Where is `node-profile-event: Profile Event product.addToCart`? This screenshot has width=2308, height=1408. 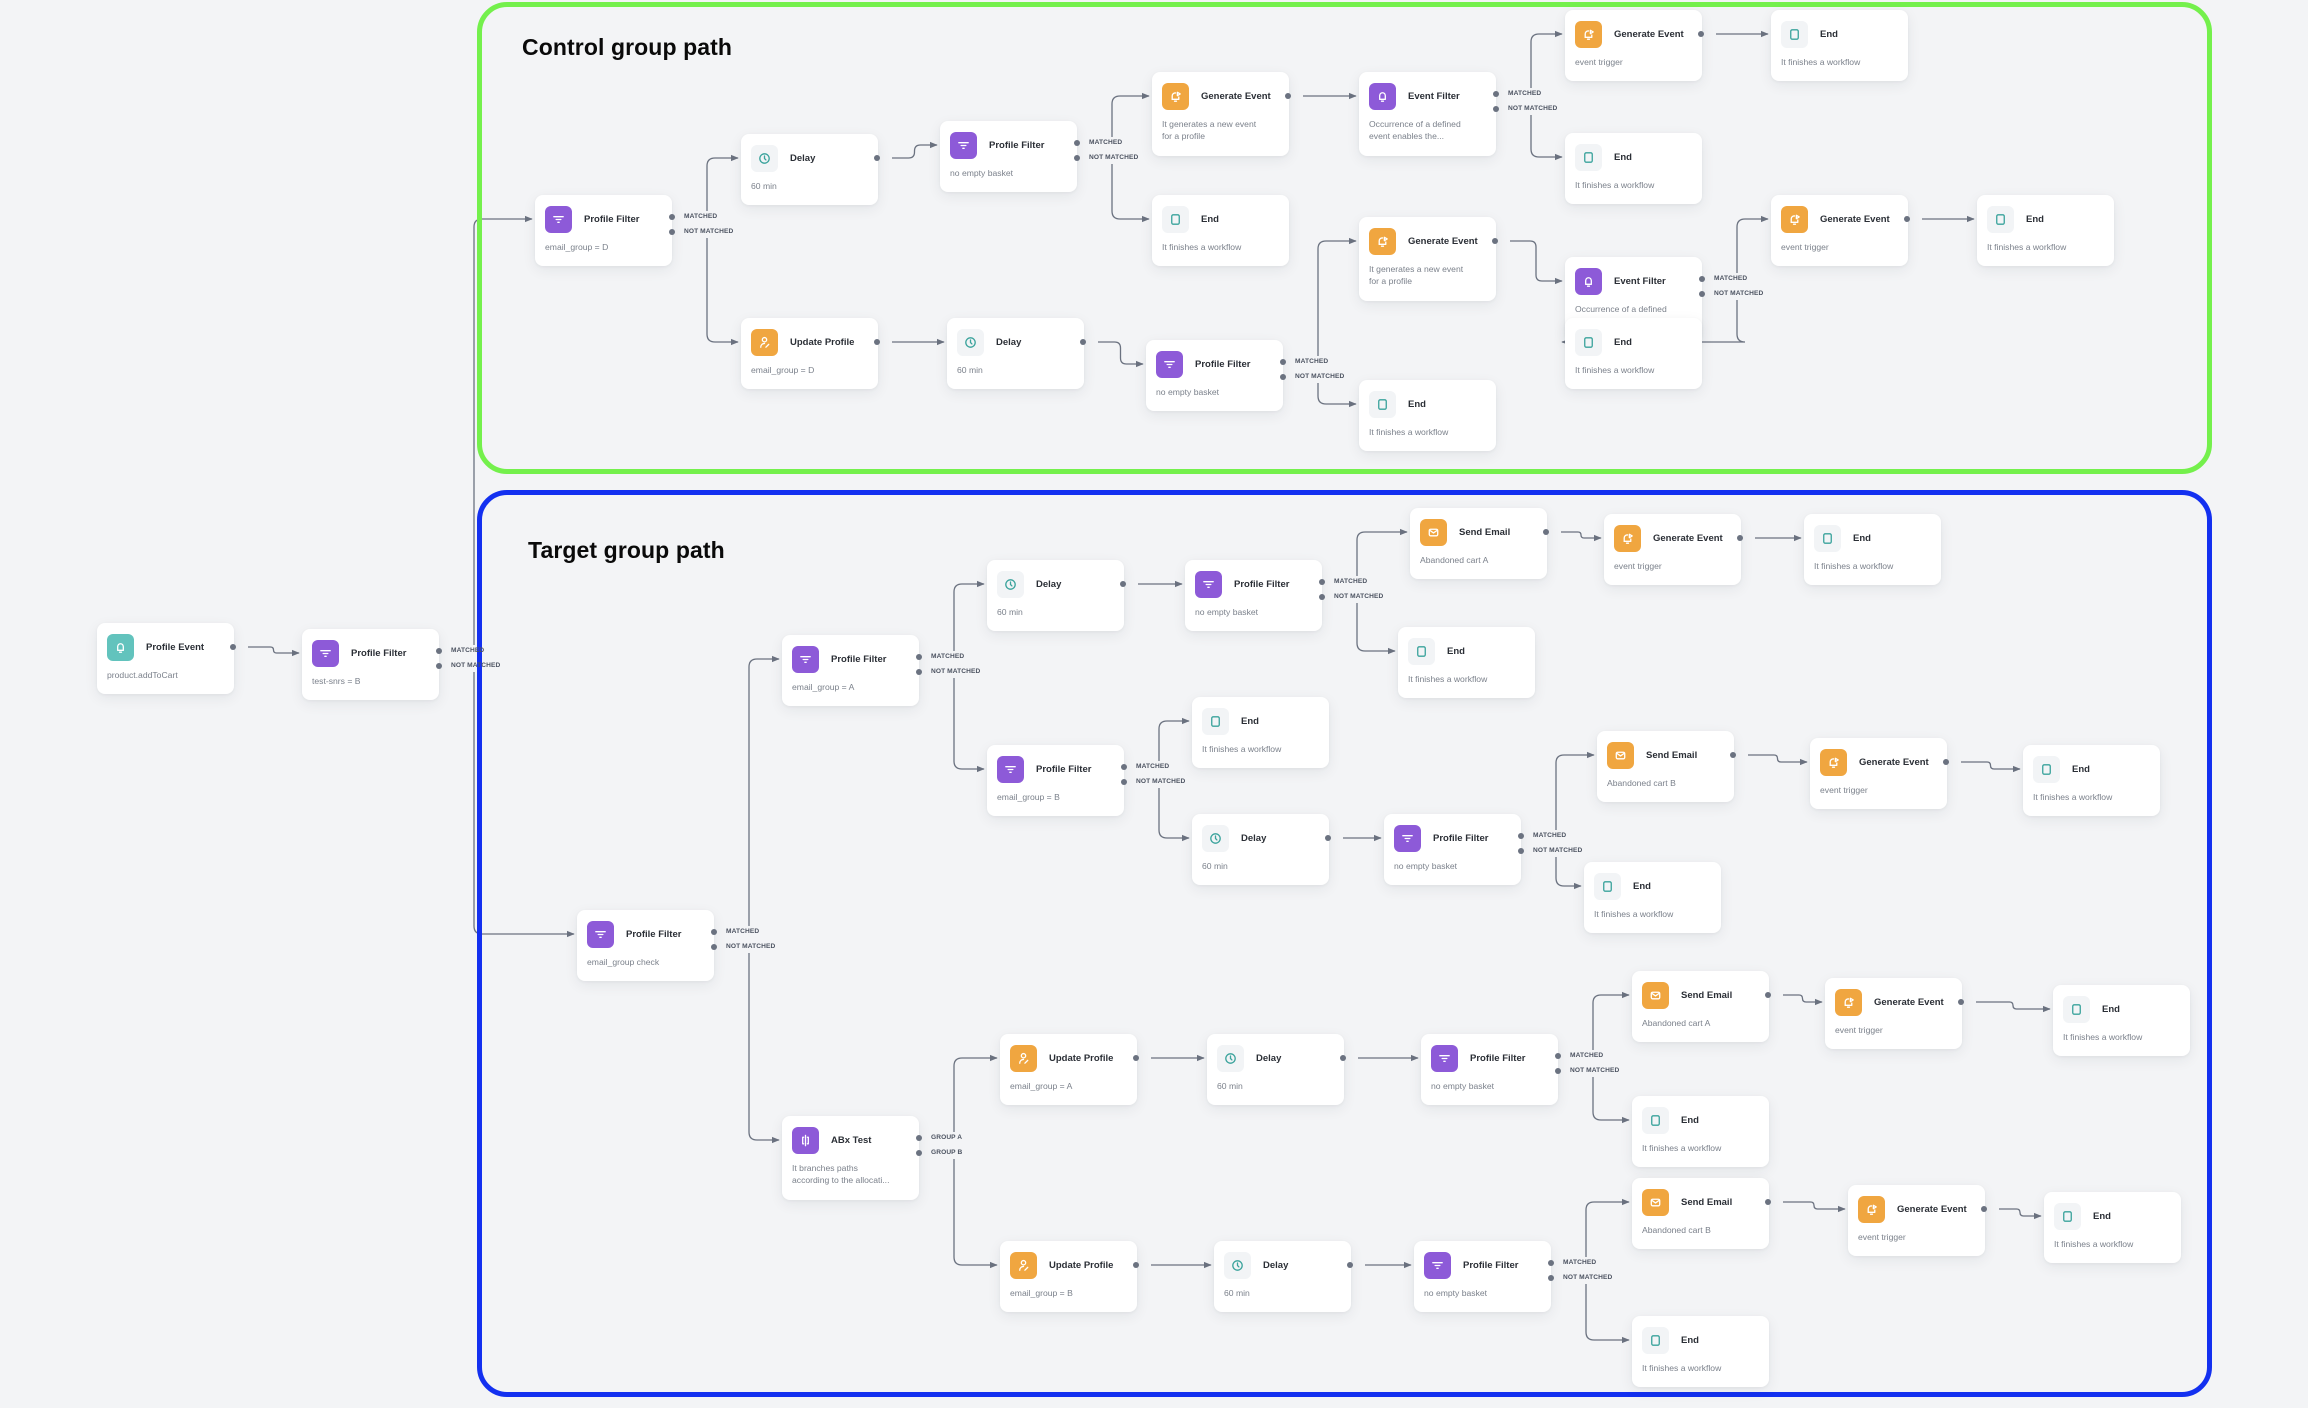 node-profile-event: Profile Event product.addToCart is located at coordinates (165, 658).